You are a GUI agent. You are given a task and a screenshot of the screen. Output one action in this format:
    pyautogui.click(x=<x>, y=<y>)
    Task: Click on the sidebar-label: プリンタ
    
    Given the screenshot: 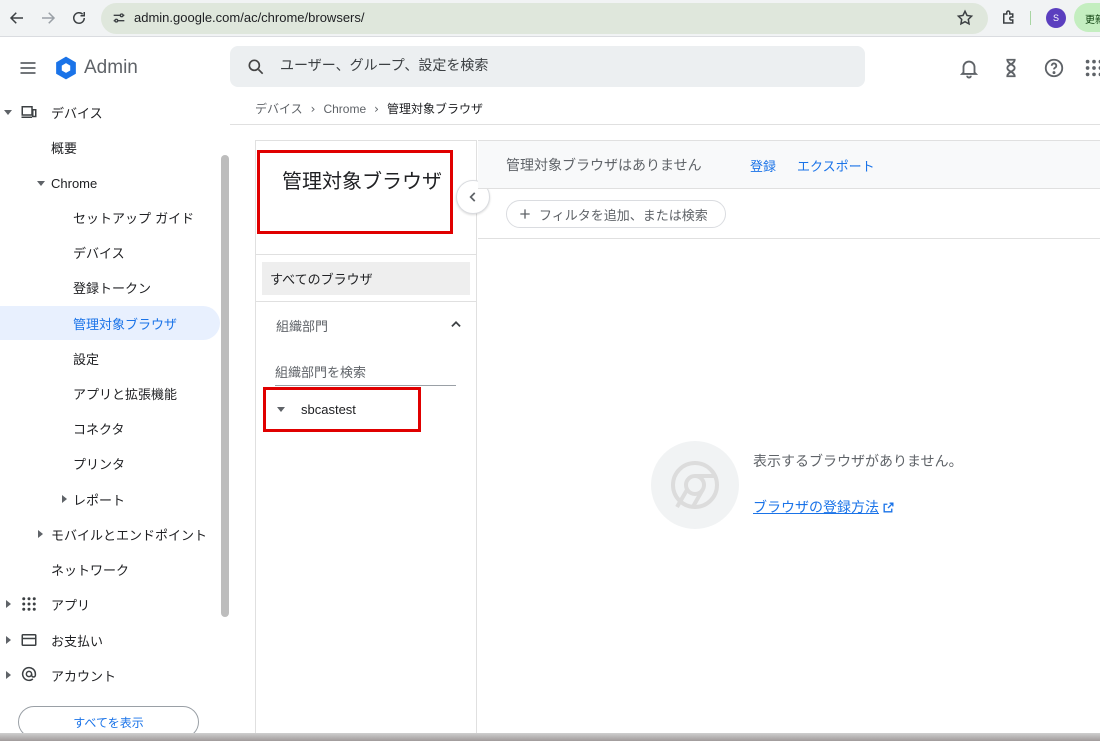 What is the action you would take?
    pyautogui.click(x=99, y=465)
    